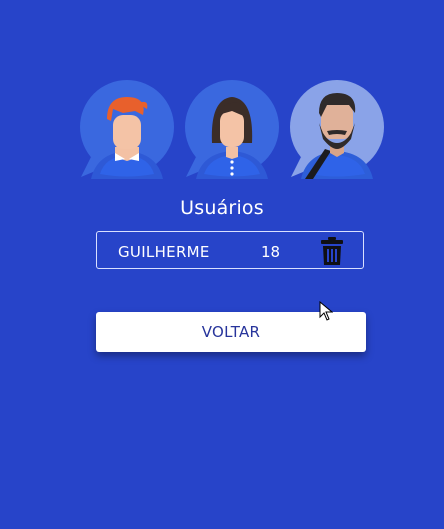  I want to click on back-button: VOLTAR, so click(231, 332).